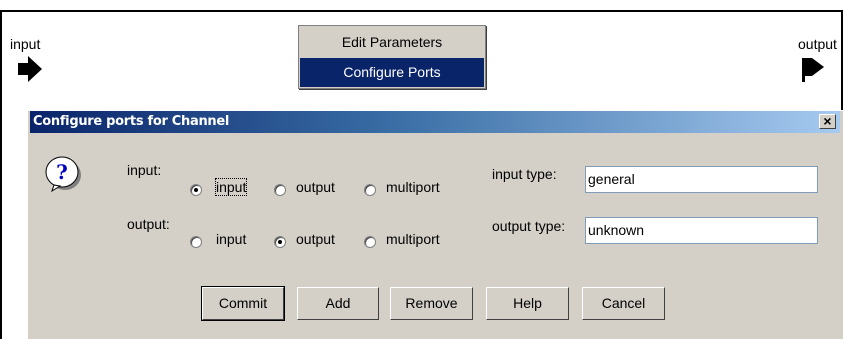 This screenshot has height=339, width=845. Describe the element at coordinates (814, 70) in the screenshot. I see `output-port-arrow-icon` at that location.